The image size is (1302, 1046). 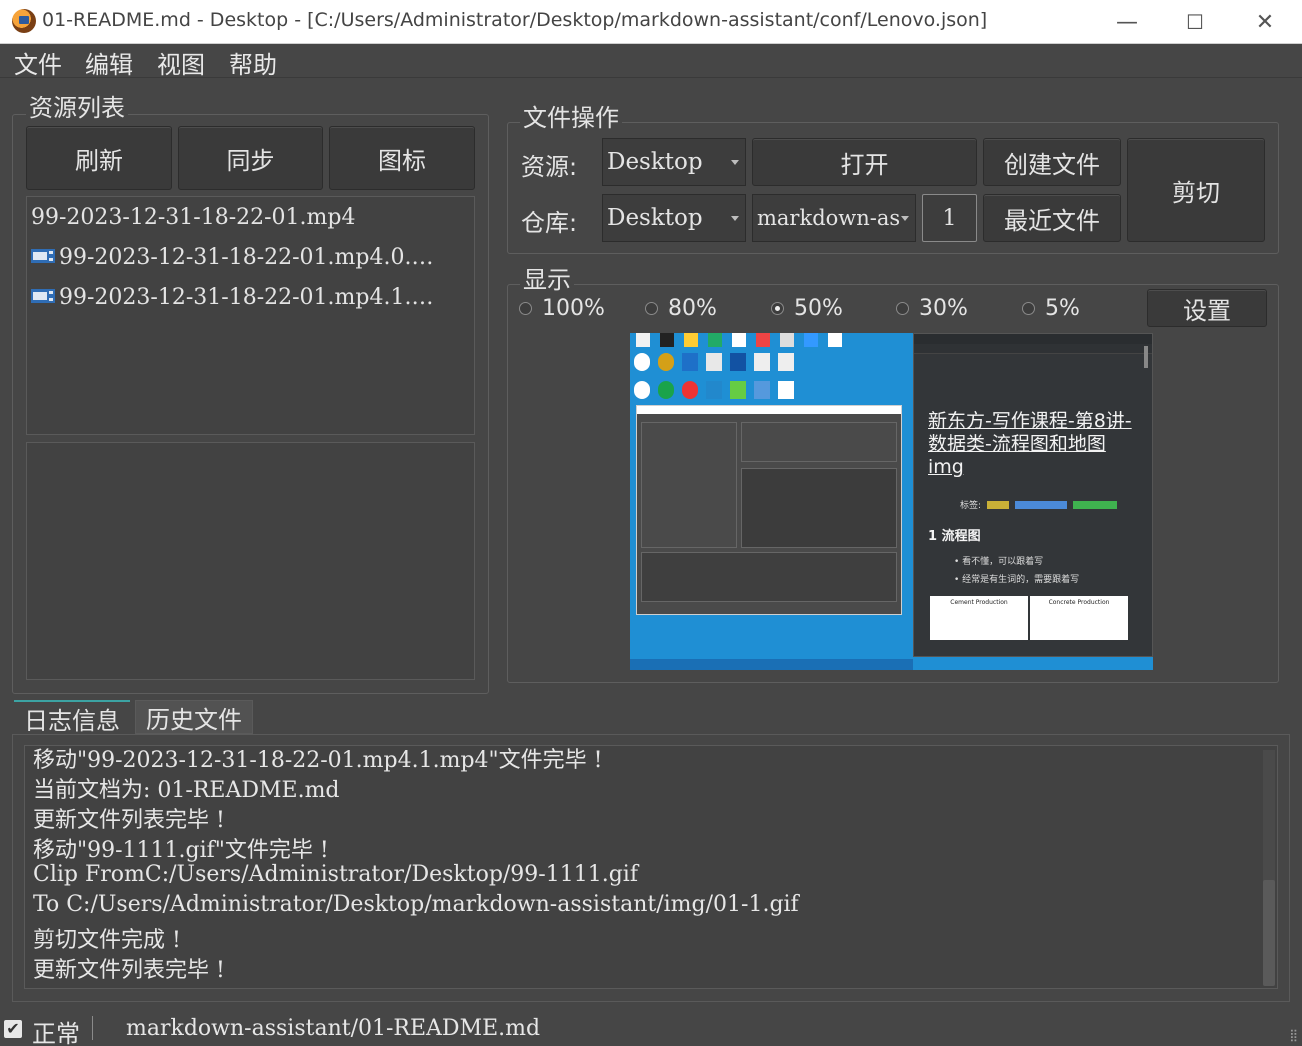 I want to click on menu-help: 帮助, so click(x=253, y=62).